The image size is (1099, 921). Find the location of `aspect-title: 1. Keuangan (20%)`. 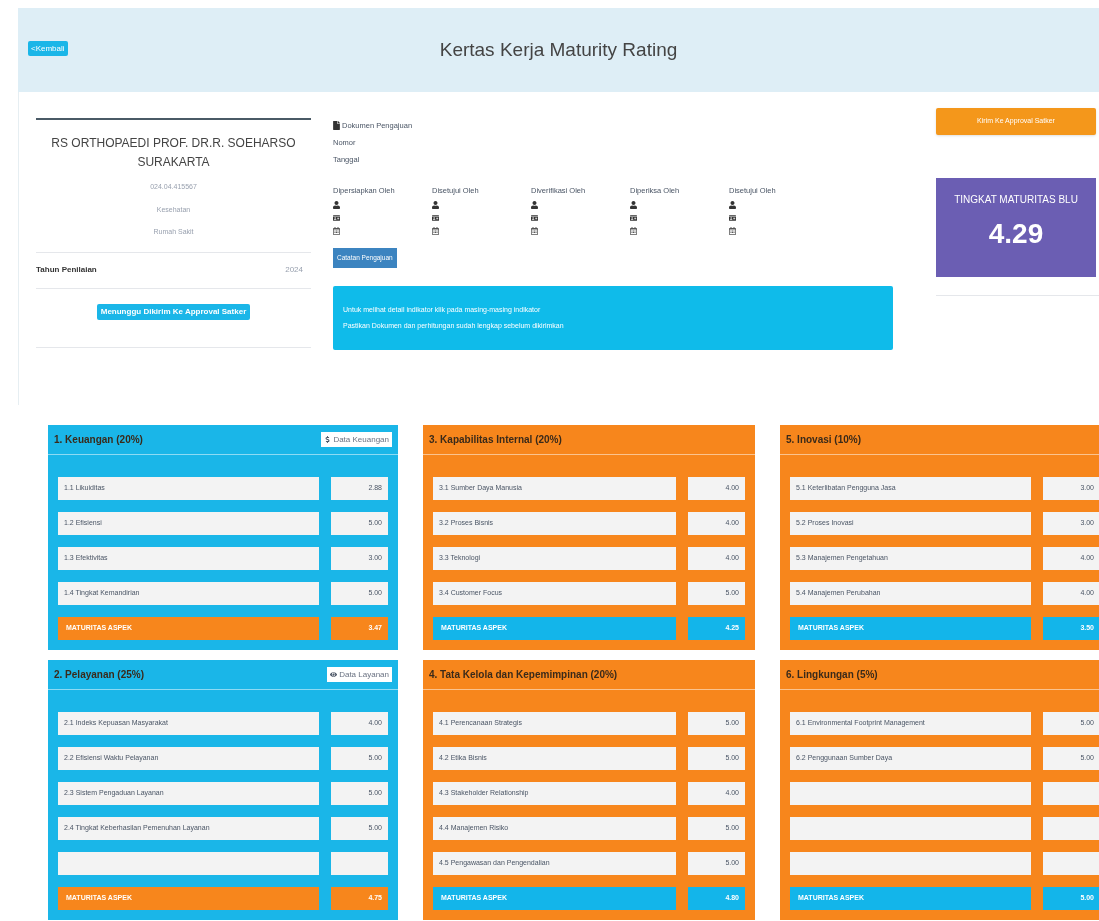

aspect-title: 1. Keuangan (20%) is located at coordinates (98, 440).